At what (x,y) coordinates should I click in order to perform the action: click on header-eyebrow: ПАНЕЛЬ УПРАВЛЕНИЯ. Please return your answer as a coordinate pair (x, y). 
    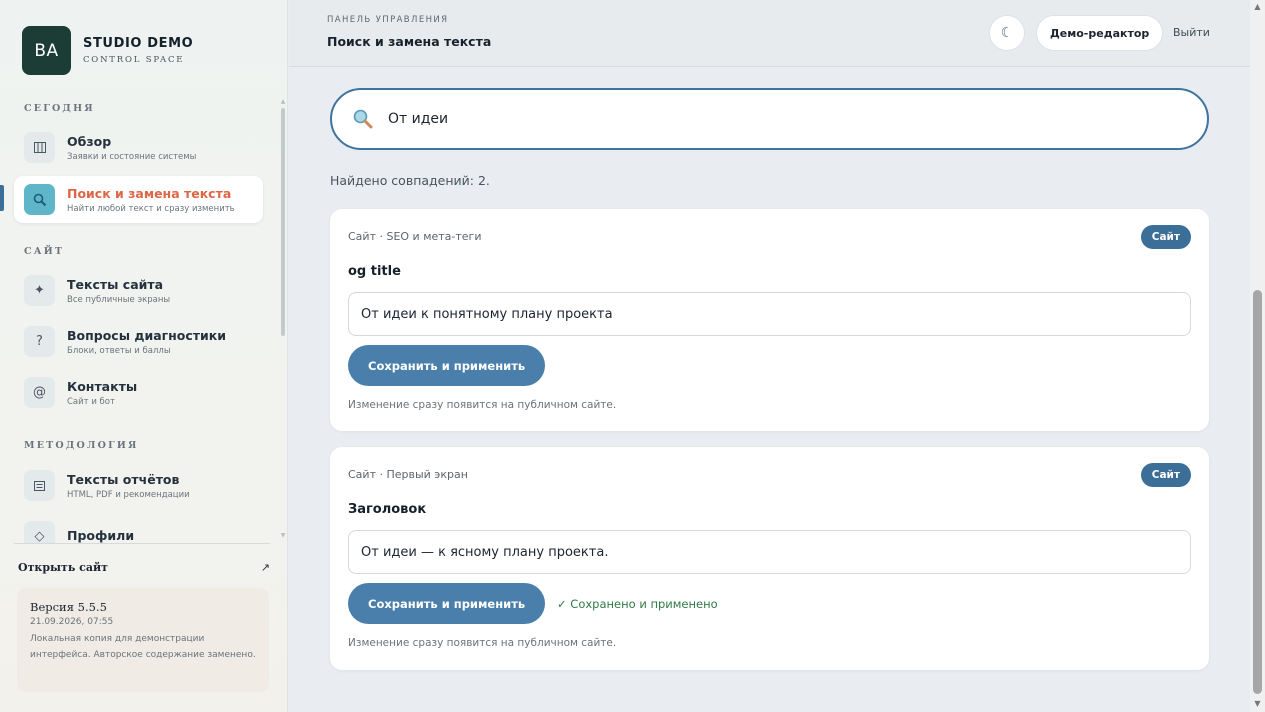
    Looking at the image, I should click on (388, 20).